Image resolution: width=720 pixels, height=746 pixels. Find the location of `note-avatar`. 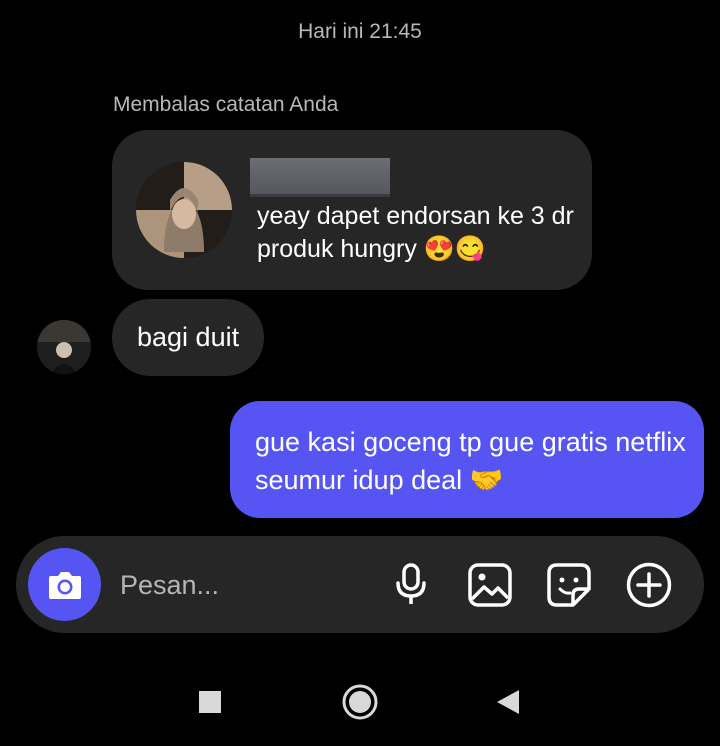

note-avatar is located at coordinates (184, 210).